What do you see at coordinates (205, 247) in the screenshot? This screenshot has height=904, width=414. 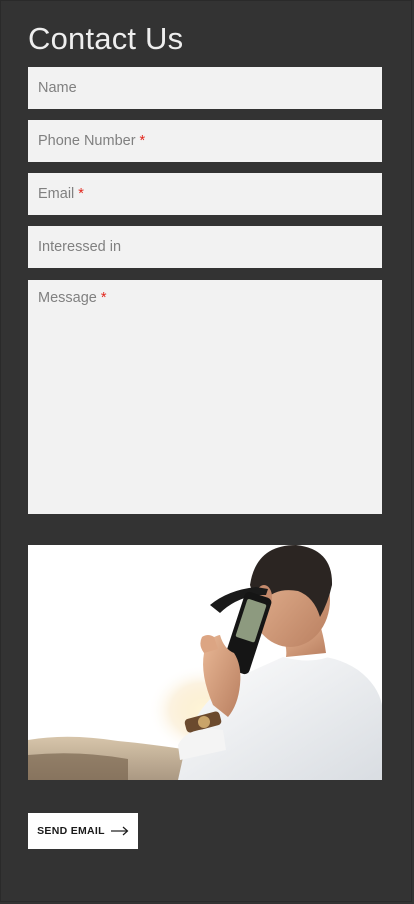 I see `interested-in-field: Interessed in` at bounding box center [205, 247].